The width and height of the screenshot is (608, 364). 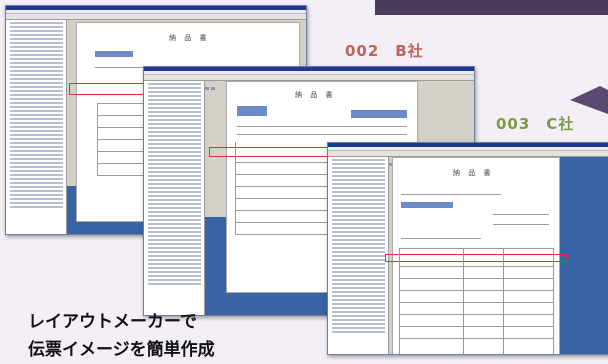 What do you see at coordinates (589, 100) in the screenshot?
I see `arrow-icon` at bounding box center [589, 100].